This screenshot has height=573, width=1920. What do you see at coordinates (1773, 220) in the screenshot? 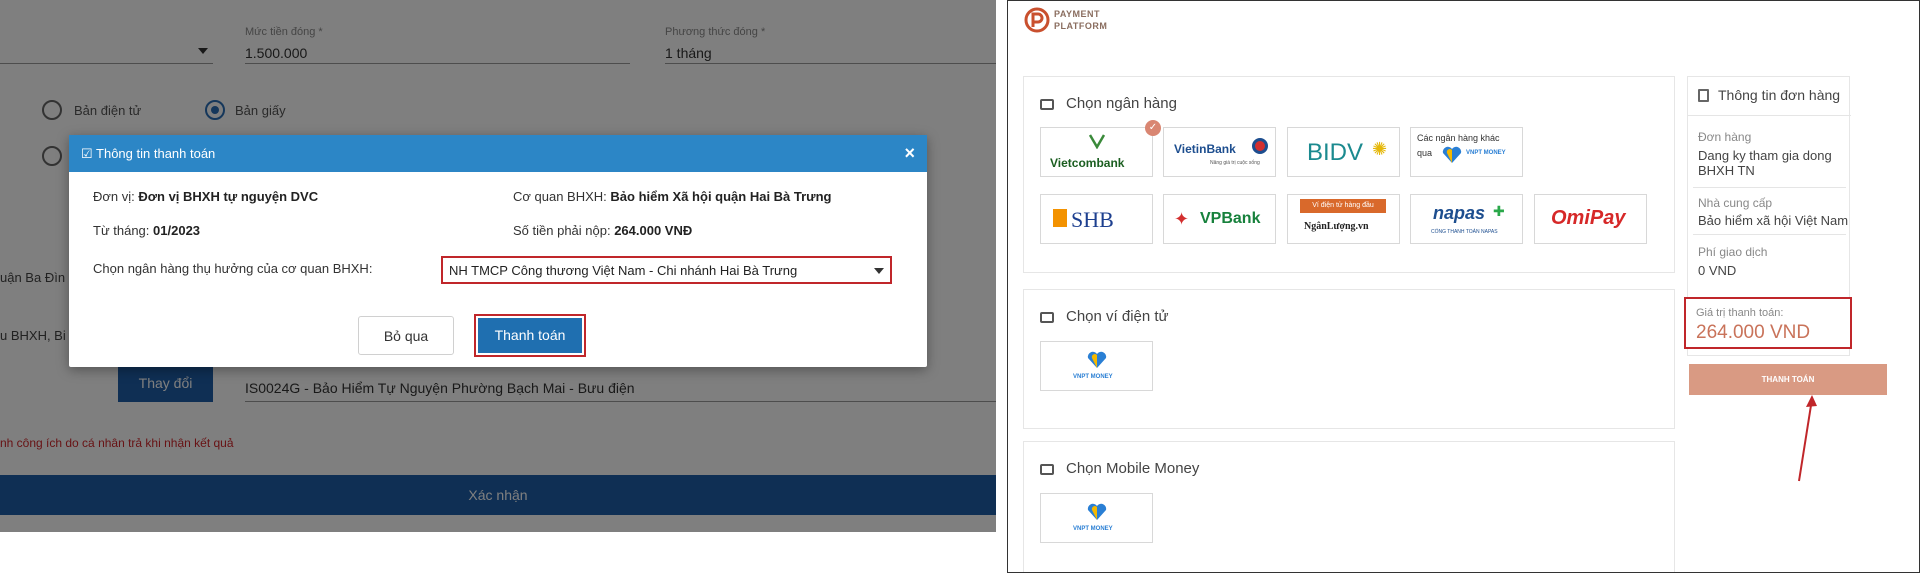
I see `provider-value: Bảo hiểm xã hội Việt Nam` at bounding box center [1773, 220].